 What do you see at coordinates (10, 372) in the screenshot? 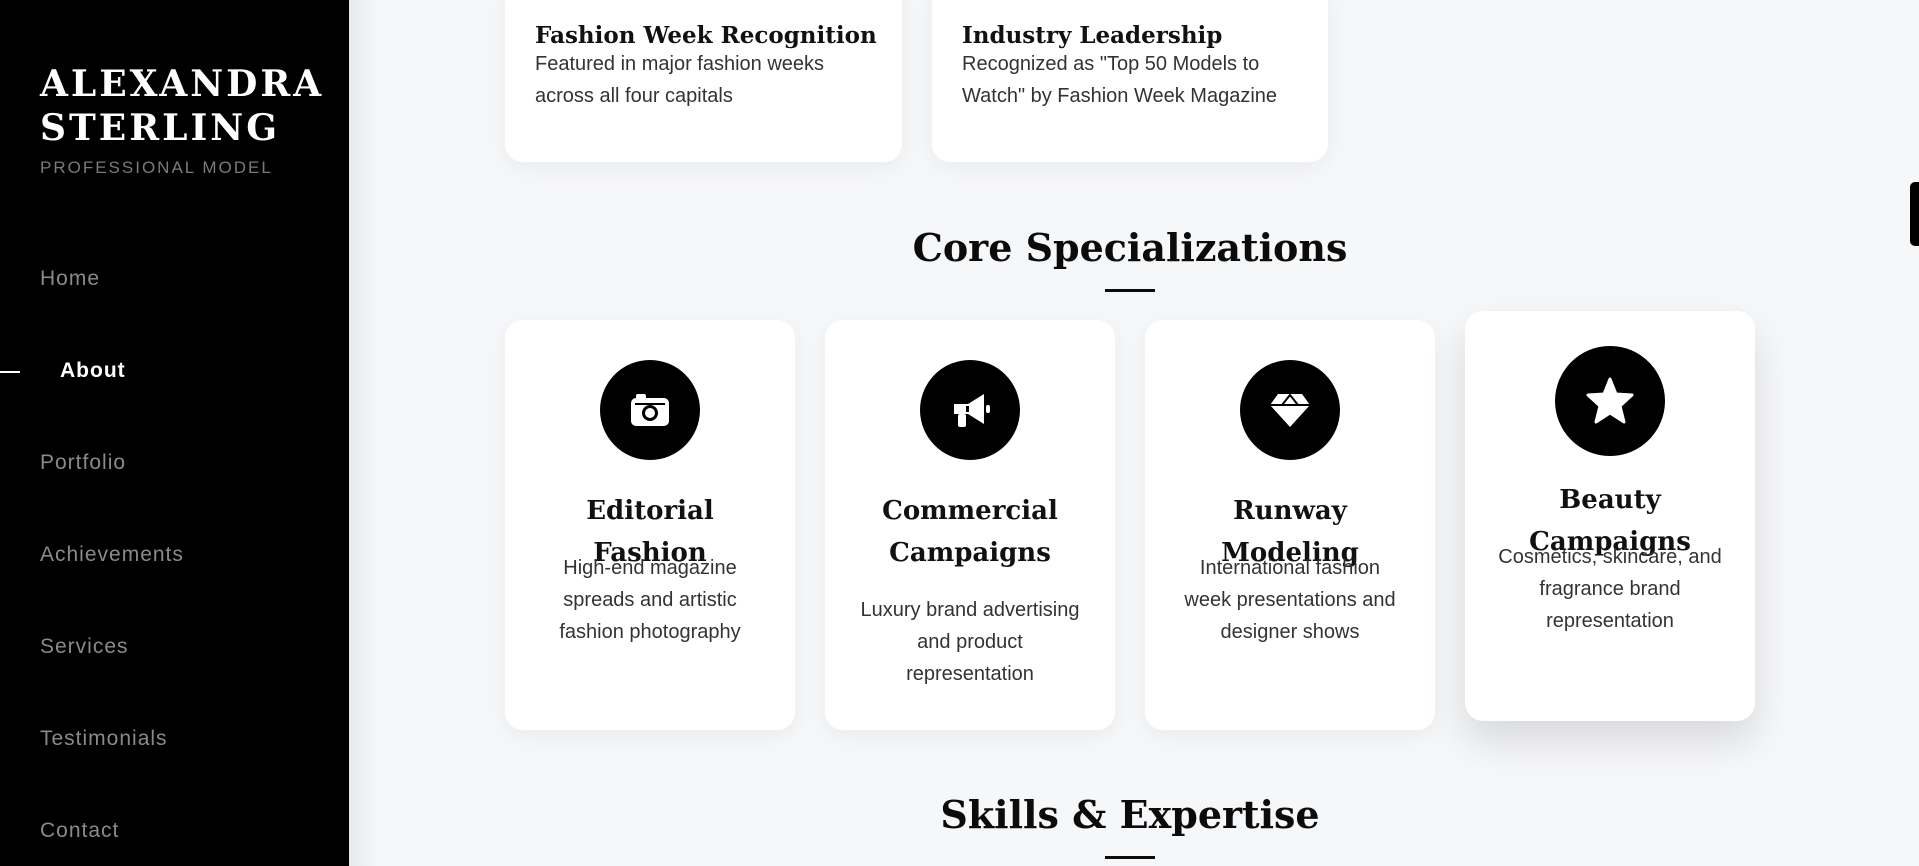
I see `active-nav-indicator` at bounding box center [10, 372].